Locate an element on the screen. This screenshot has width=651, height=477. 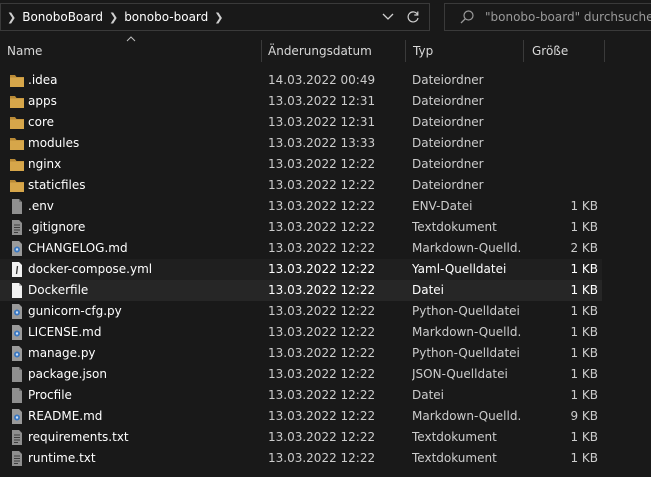
column-header-type: Typ is located at coordinates (423, 51).